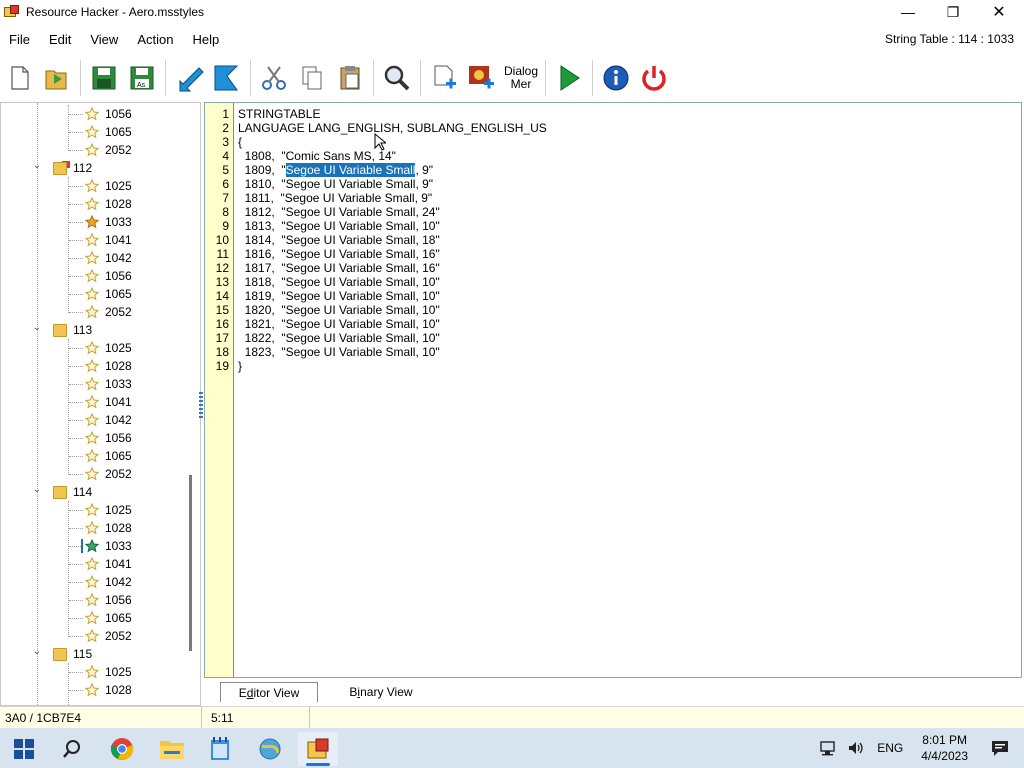 The image size is (1024, 768). What do you see at coordinates (172, 749) in the screenshot?
I see `file-explorer-taskbar-button` at bounding box center [172, 749].